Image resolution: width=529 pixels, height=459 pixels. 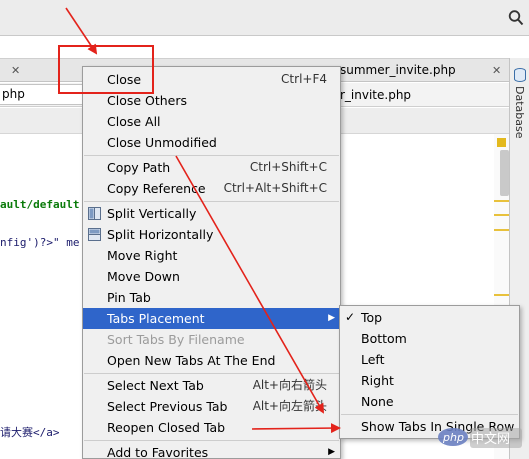 What do you see at coordinates (139, 167) in the screenshot?
I see `menu-item-label: Copy Path` at bounding box center [139, 167].